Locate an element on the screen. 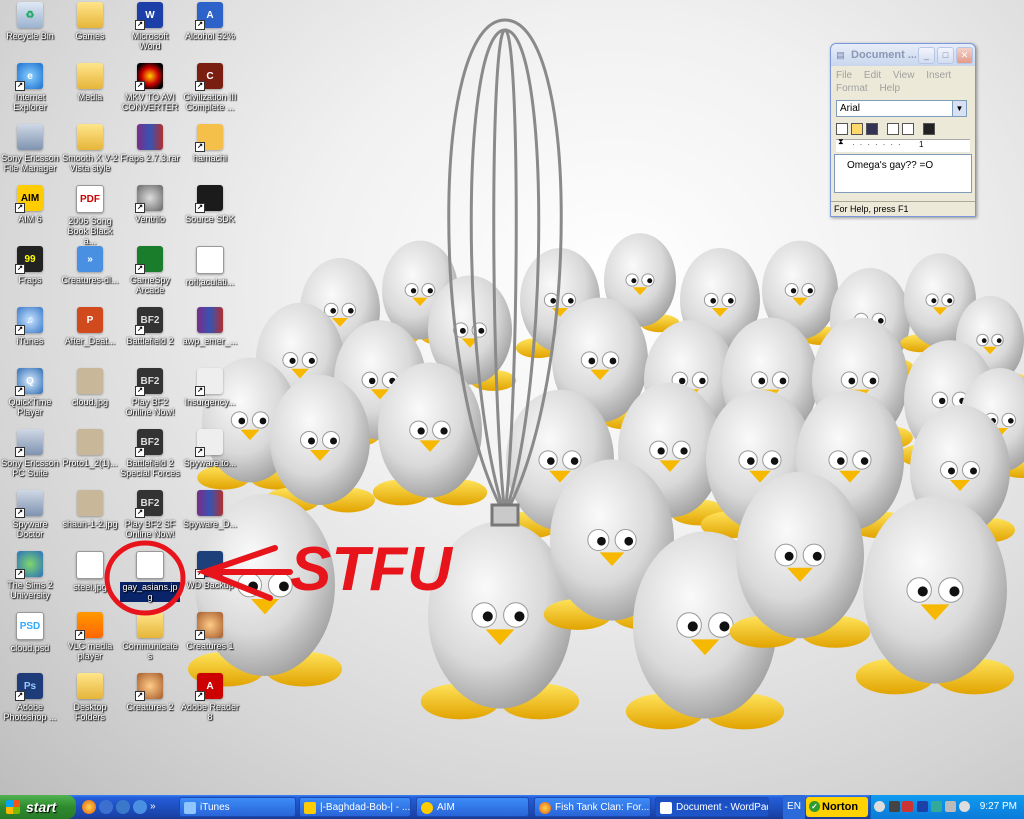  save-icon is located at coordinates (872, 129).